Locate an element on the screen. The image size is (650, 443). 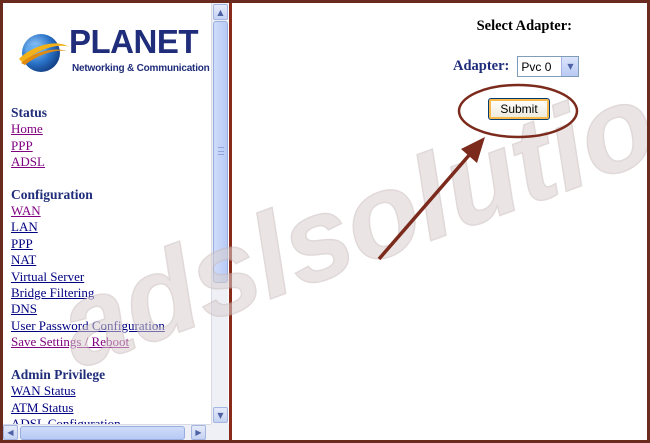
vertical-scrollbar: ▲ ▼ is located at coordinates (219, 213).